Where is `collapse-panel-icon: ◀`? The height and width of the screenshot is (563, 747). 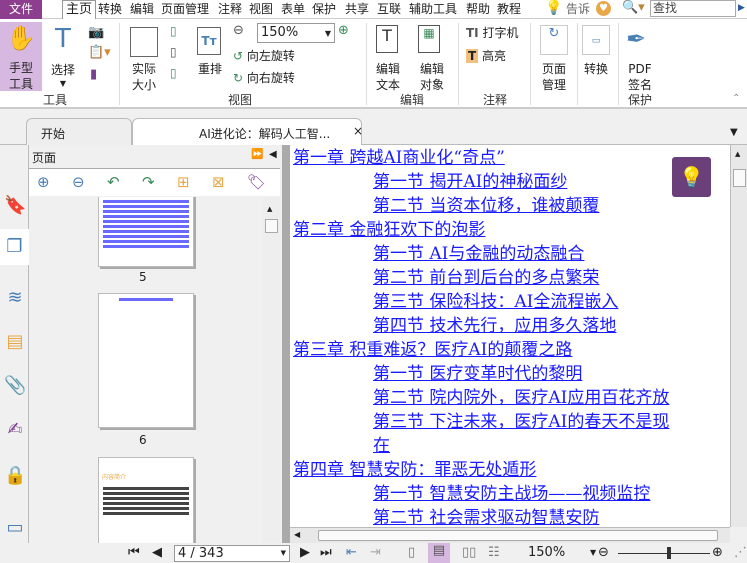
collapse-panel-icon: ◀ is located at coordinates (273, 154).